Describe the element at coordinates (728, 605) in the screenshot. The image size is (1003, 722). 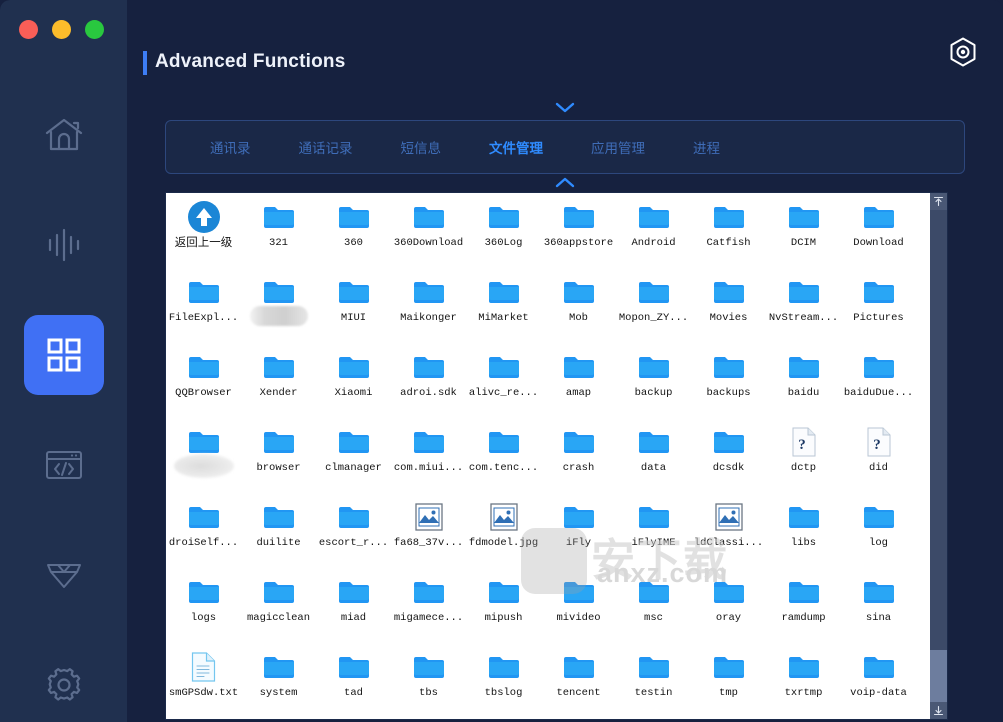
I see `file-item: oray` at that location.